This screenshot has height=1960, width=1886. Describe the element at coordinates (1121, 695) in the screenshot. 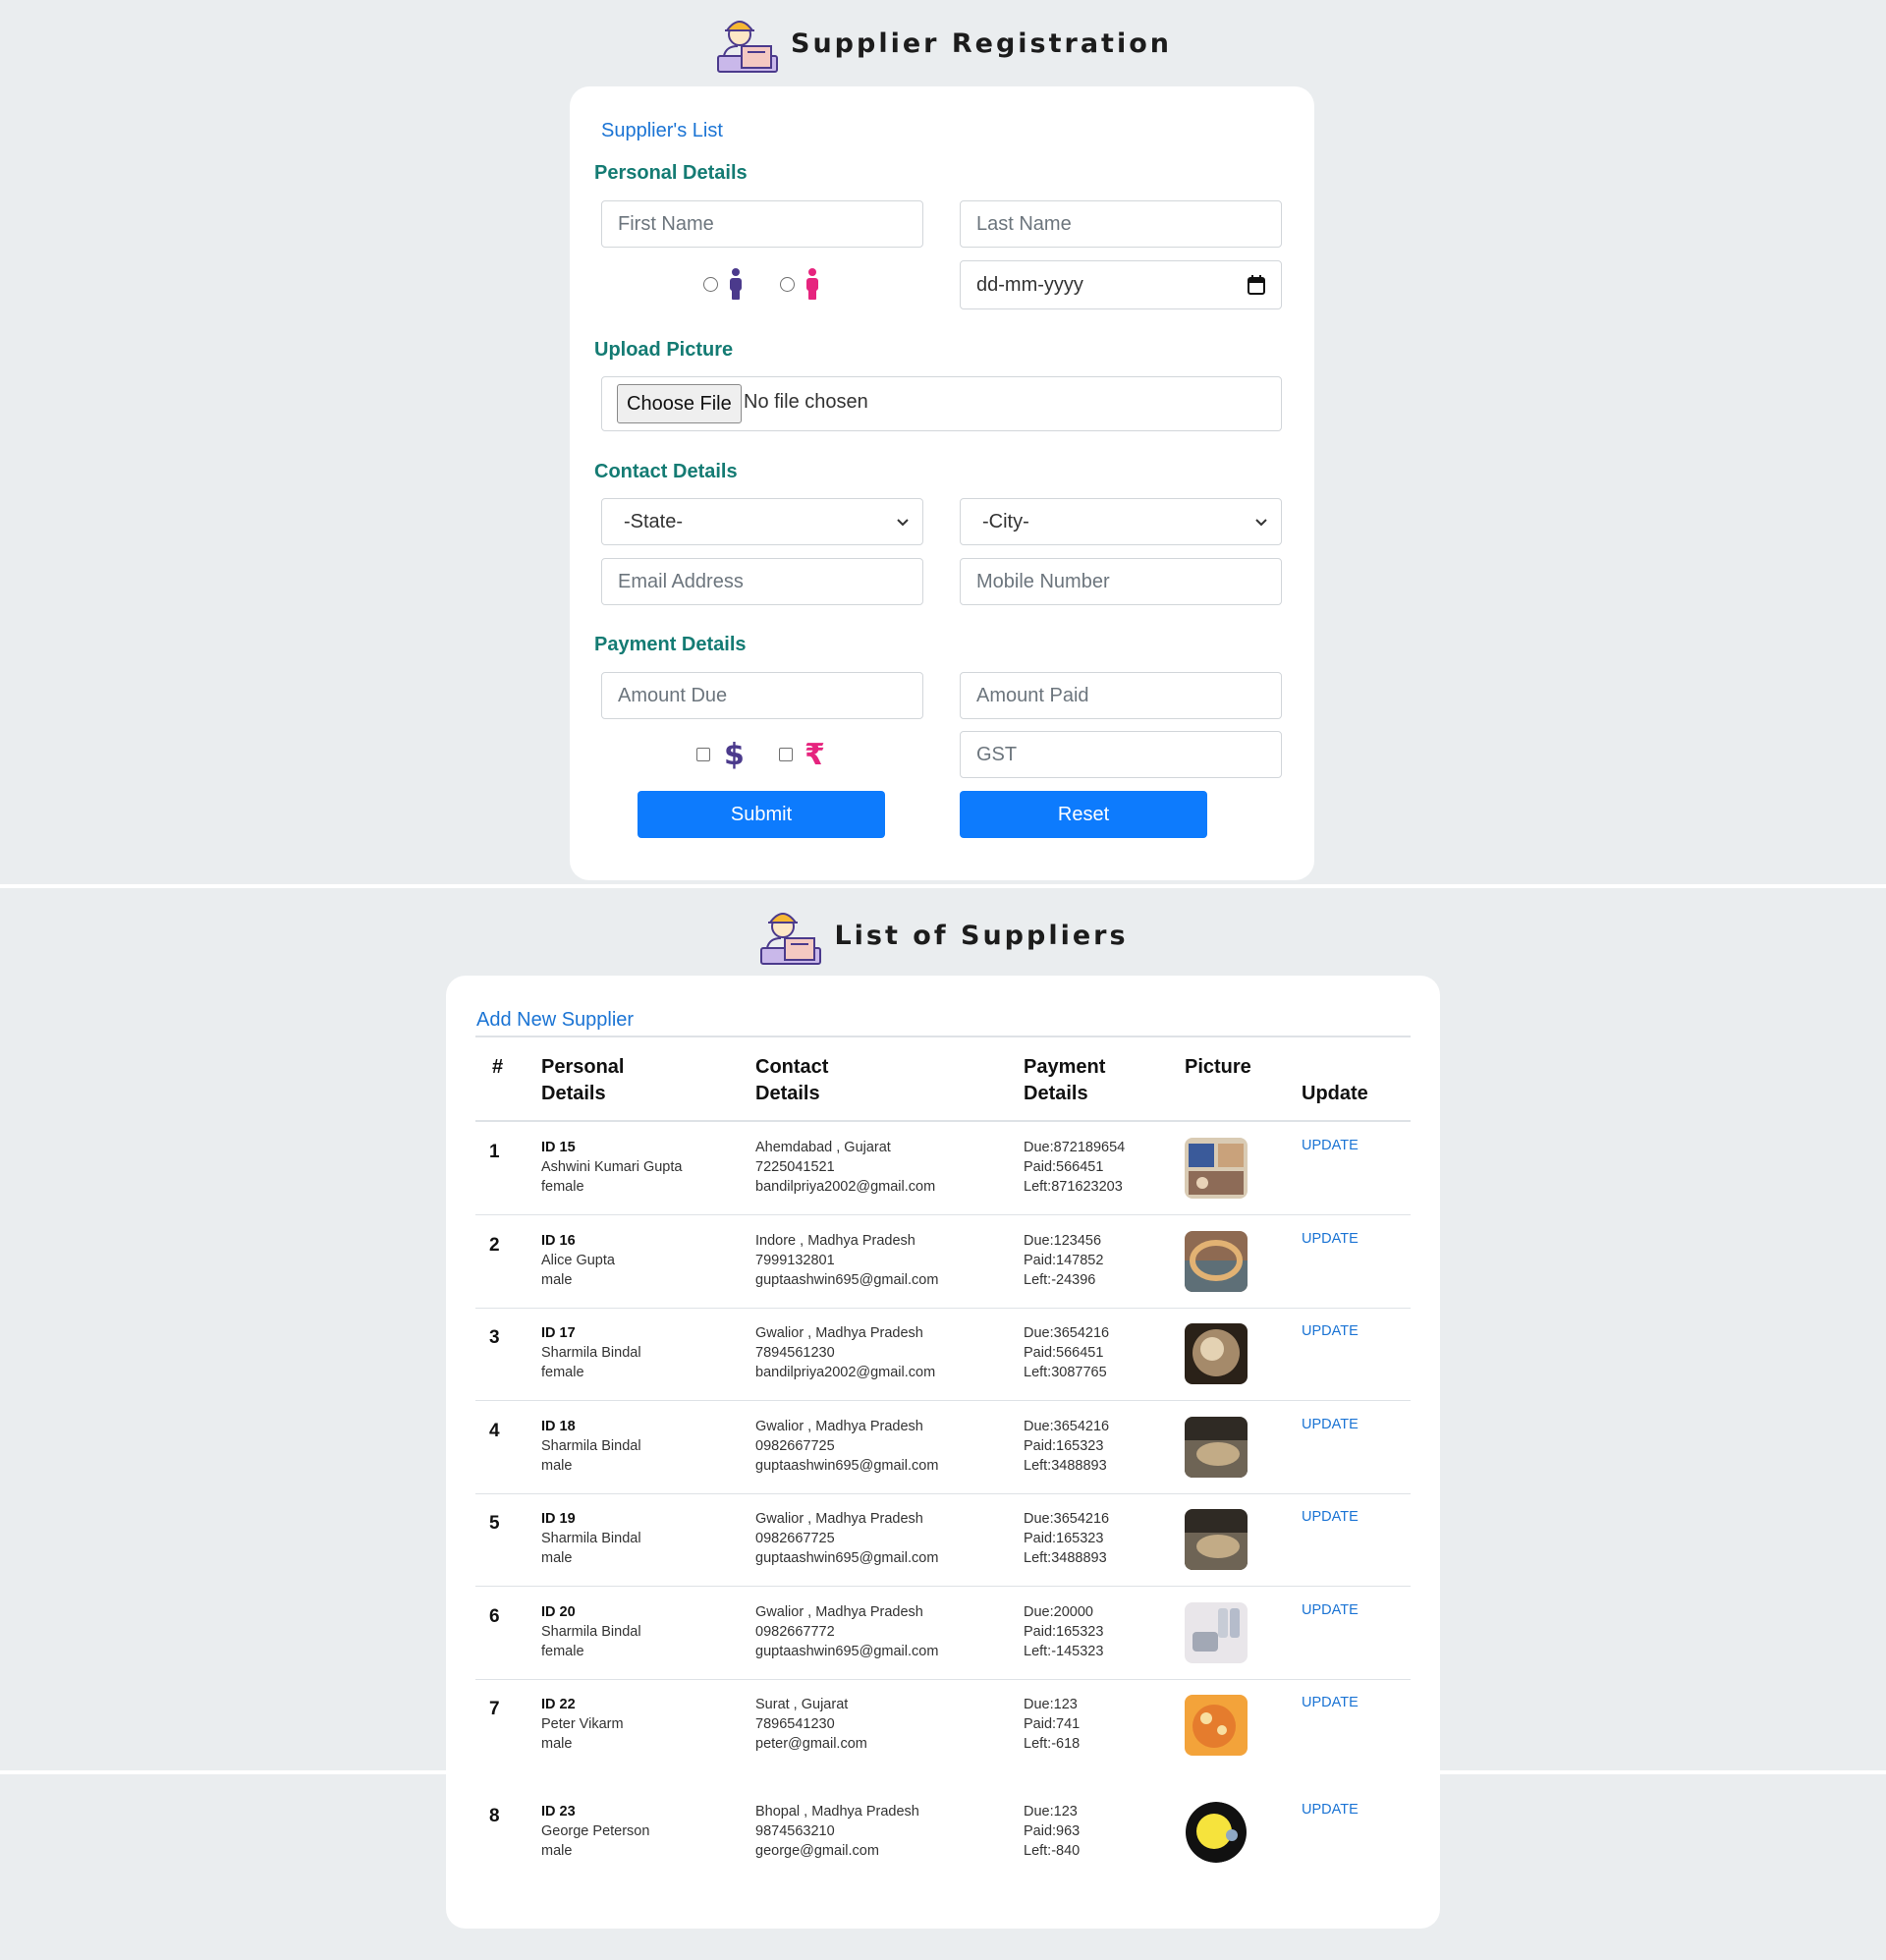

I see `amount-paid-field: Amount Paid` at that location.